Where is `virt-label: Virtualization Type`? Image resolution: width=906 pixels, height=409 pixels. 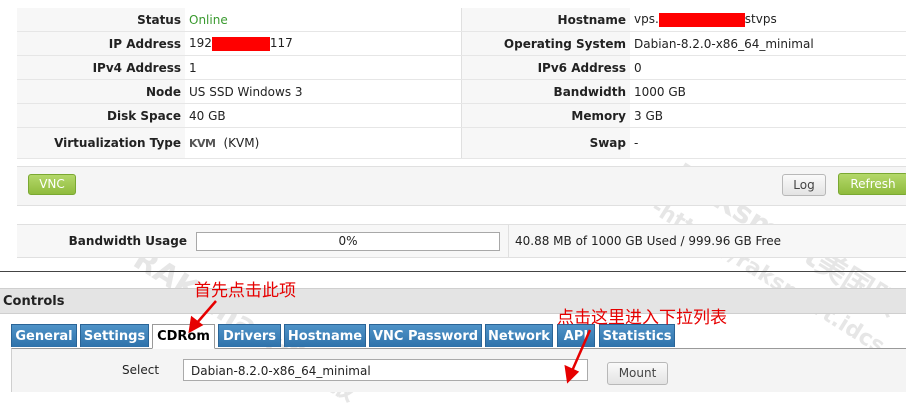 virt-label: Virtualization Type is located at coordinates (101, 143).